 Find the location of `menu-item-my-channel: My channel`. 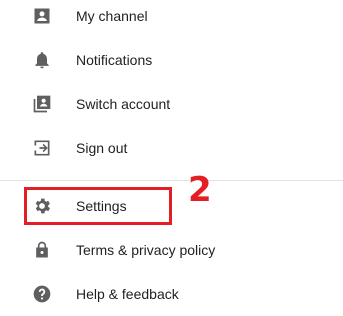

menu-item-my-channel: My channel is located at coordinates (171, 19).